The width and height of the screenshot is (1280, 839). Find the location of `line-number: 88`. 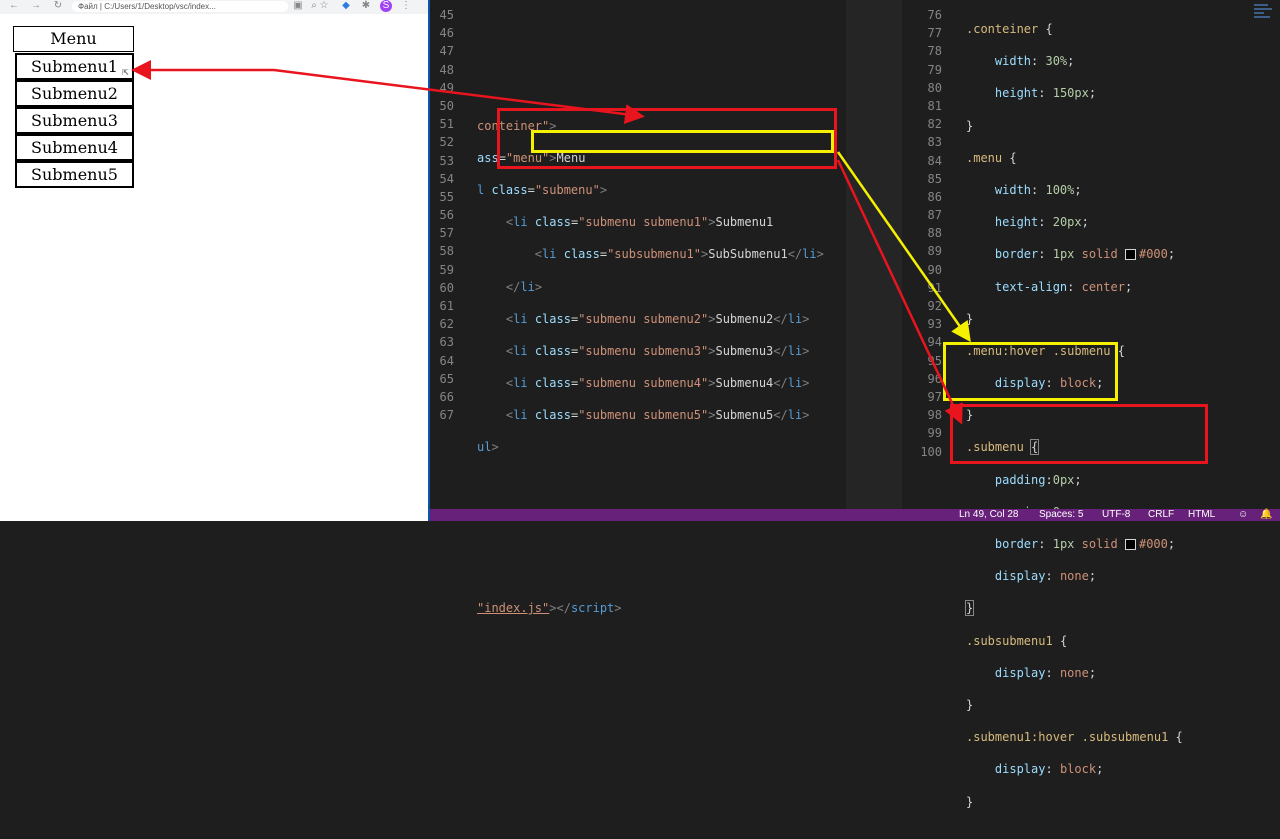

line-number: 88 is located at coordinates (934, 233).